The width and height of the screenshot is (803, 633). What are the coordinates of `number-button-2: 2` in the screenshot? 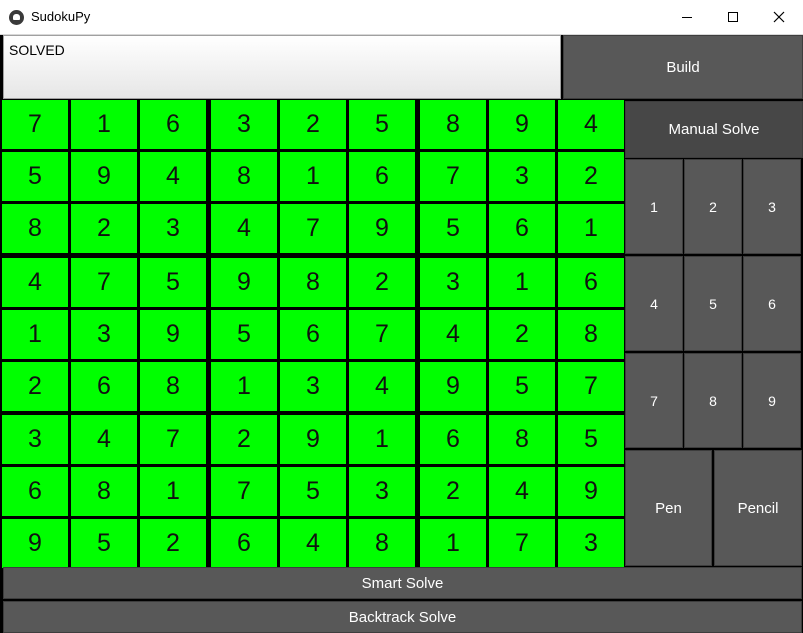 It's located at (713, 206).